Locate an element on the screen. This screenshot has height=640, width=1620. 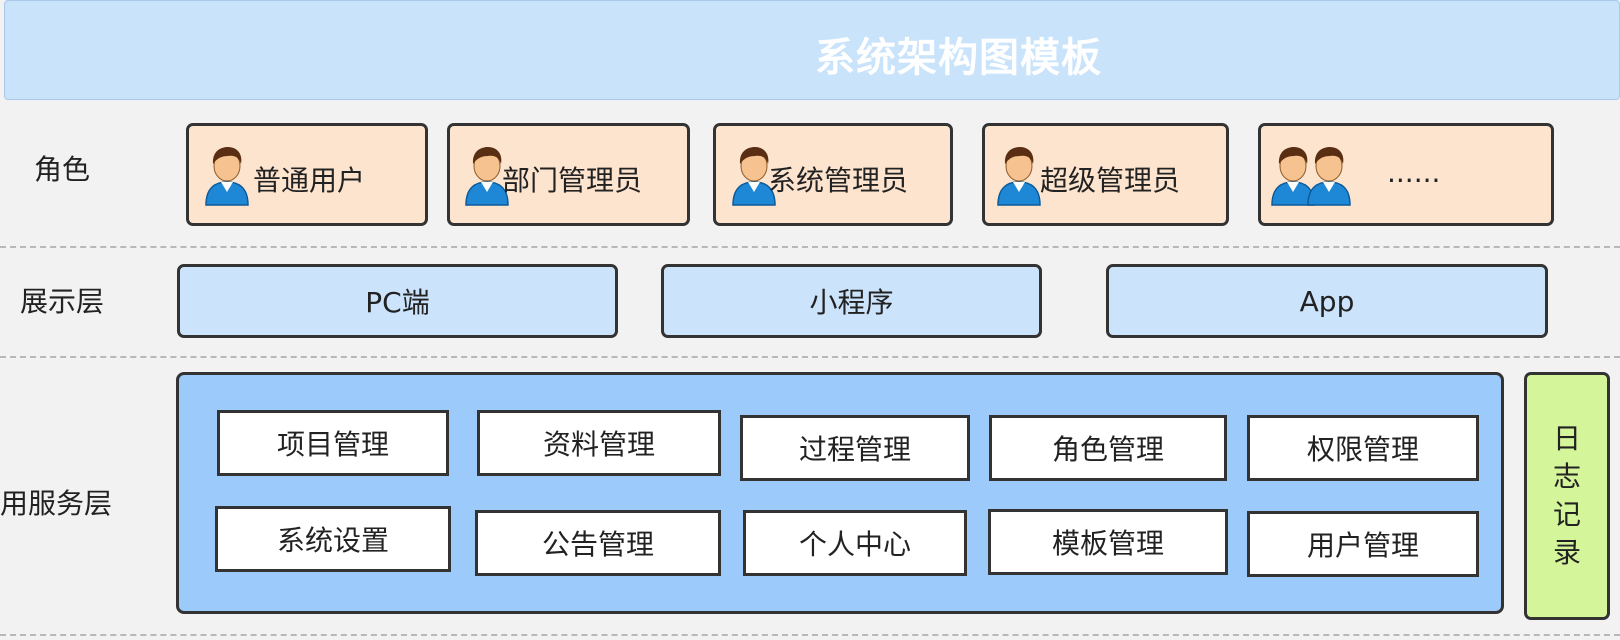
role-layer-label: 角色 is located at coordinates (62, 169).